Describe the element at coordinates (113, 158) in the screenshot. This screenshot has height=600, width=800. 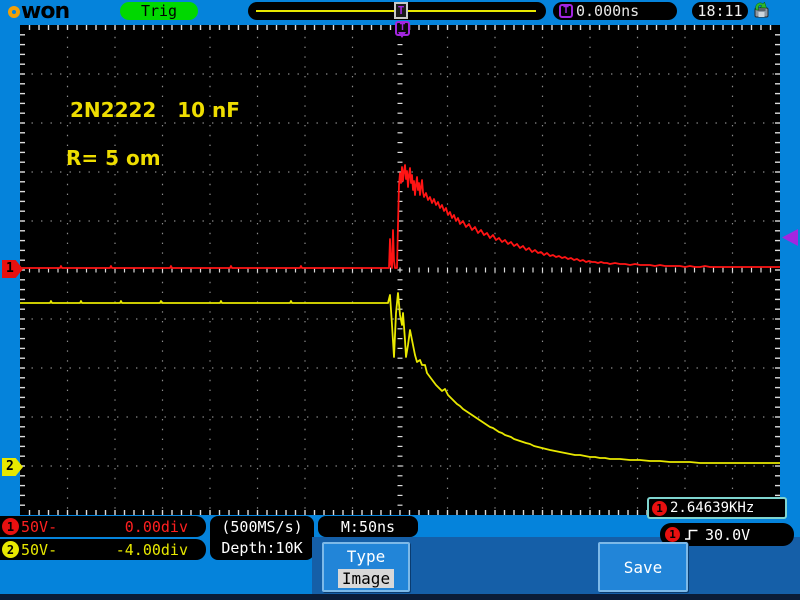
I see `annotation-resistor: R= 5 om` at that location.